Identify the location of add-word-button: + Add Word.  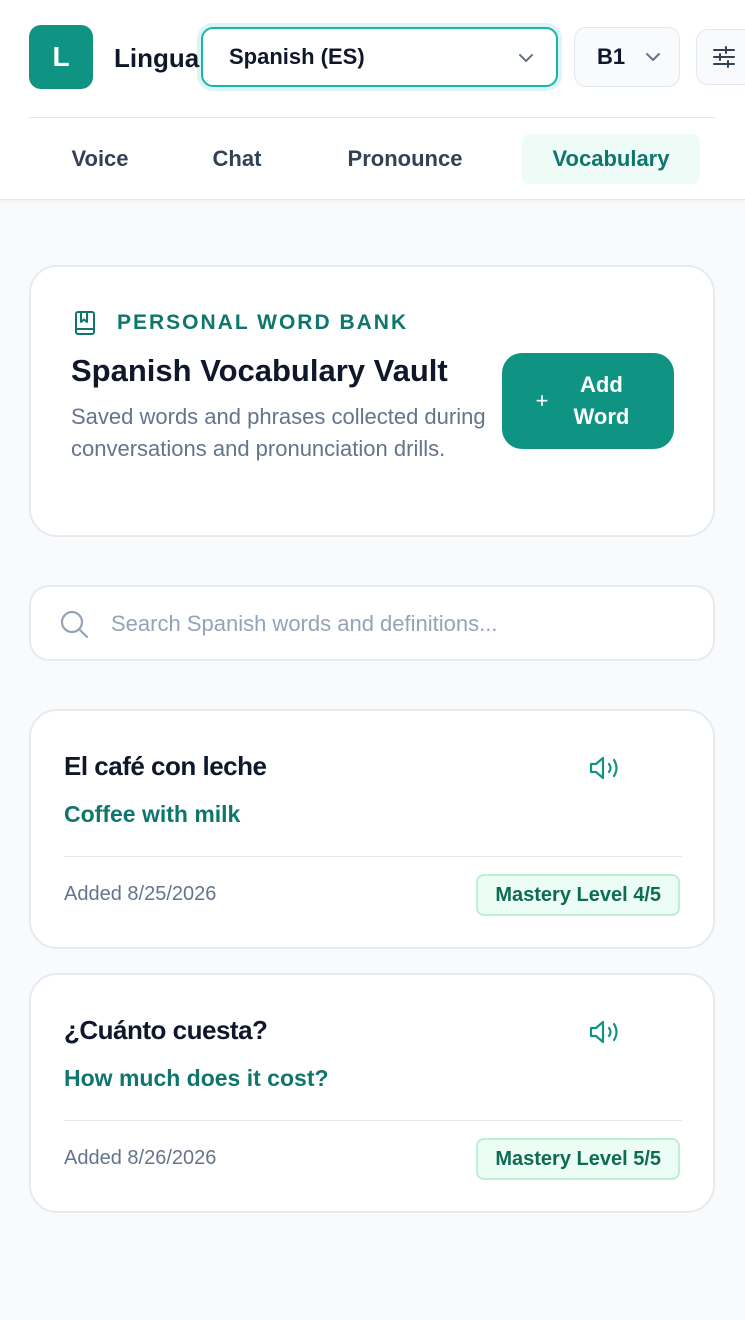
(588, 401).